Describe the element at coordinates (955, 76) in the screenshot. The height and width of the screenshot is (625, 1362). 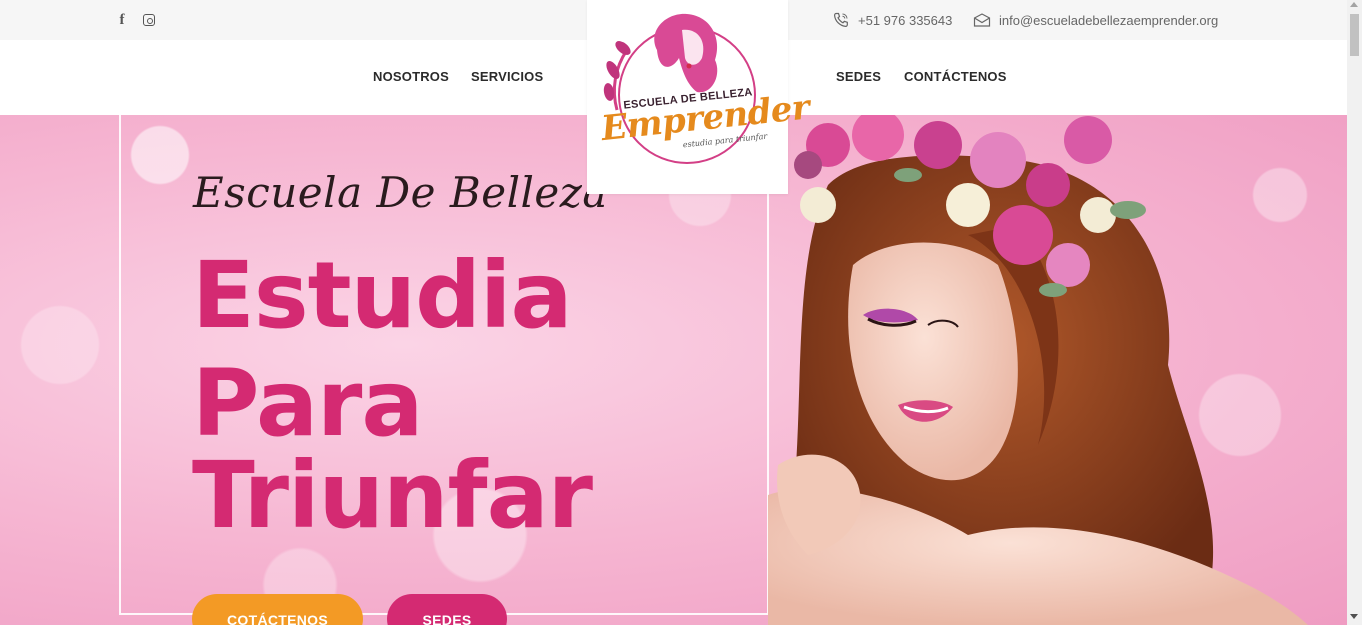
I see `nav-item-contactenos: CONTÁCTENOS` at that location.